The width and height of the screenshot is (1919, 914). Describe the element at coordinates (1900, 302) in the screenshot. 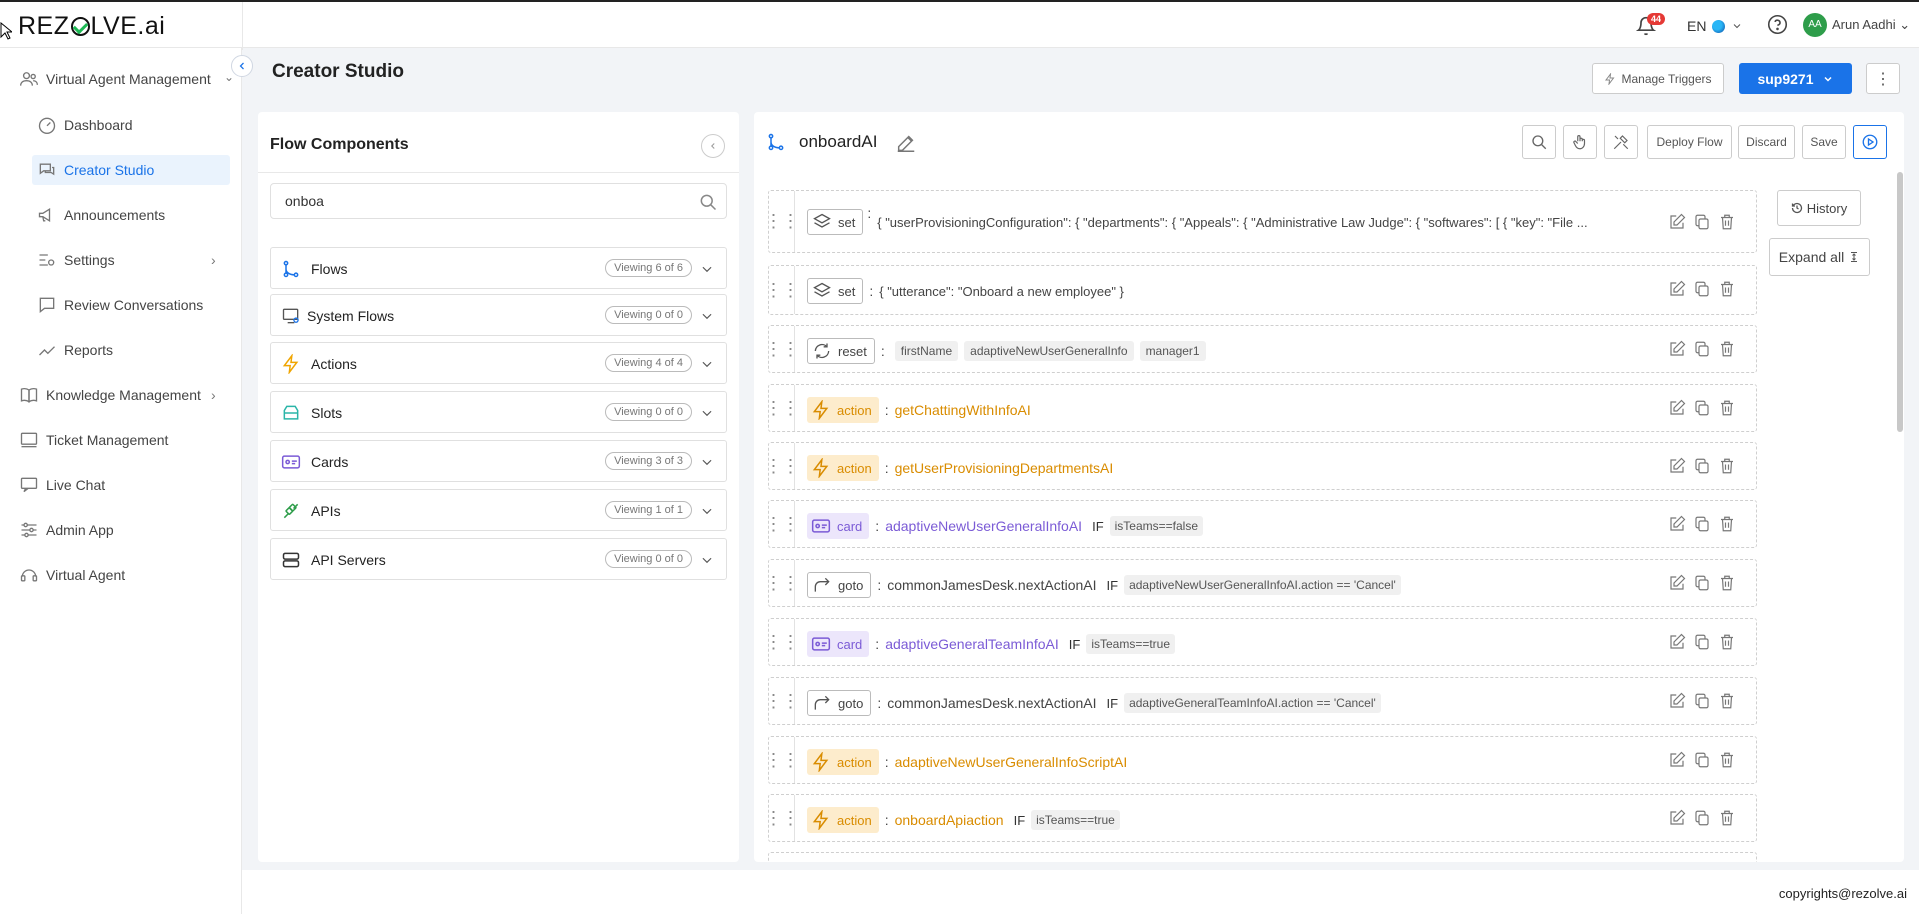

I see `scrollbar` at that location.